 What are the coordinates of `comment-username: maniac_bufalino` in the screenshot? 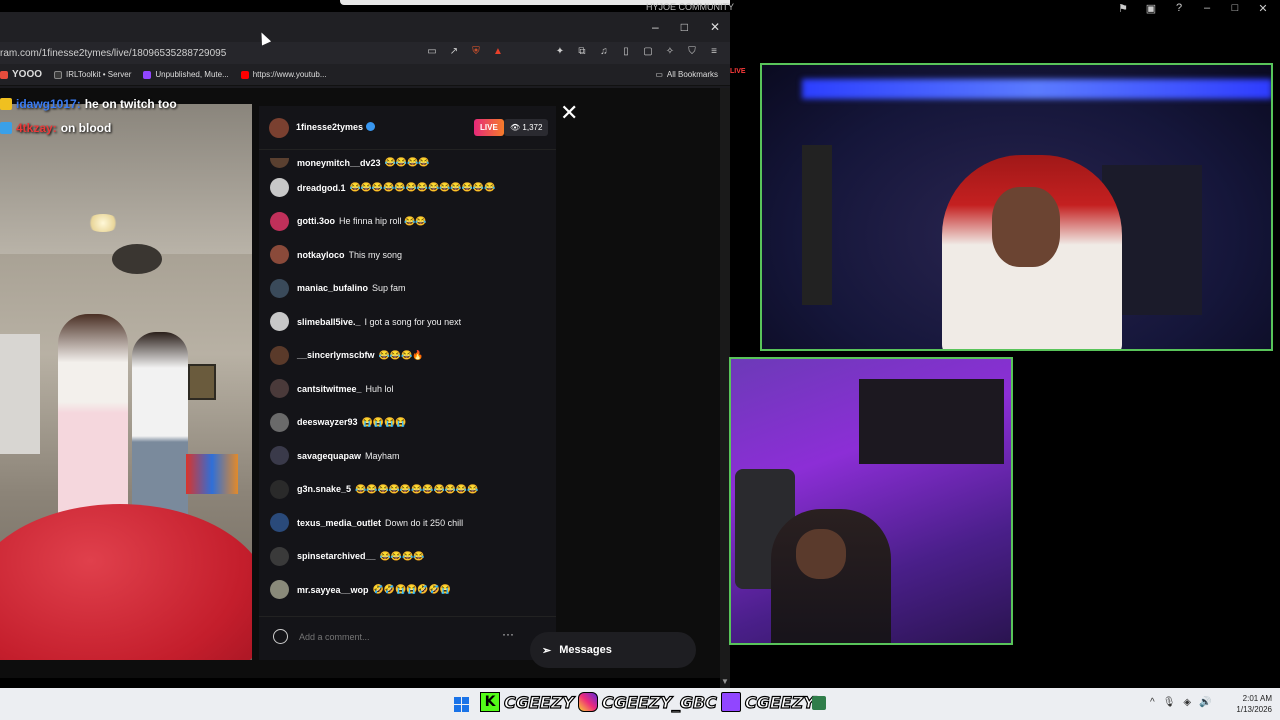 It's located at (332, 288).